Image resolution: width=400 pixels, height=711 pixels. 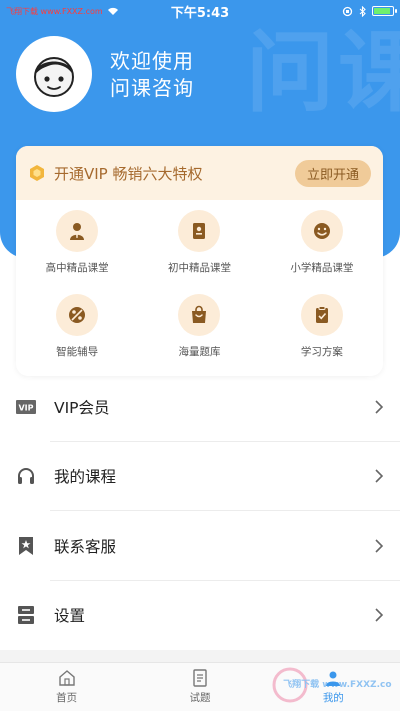 What do you see at coordinates (77, 315) in the screenshot?
I see `smart-tutor-icon` at bounding box center [77, 315].